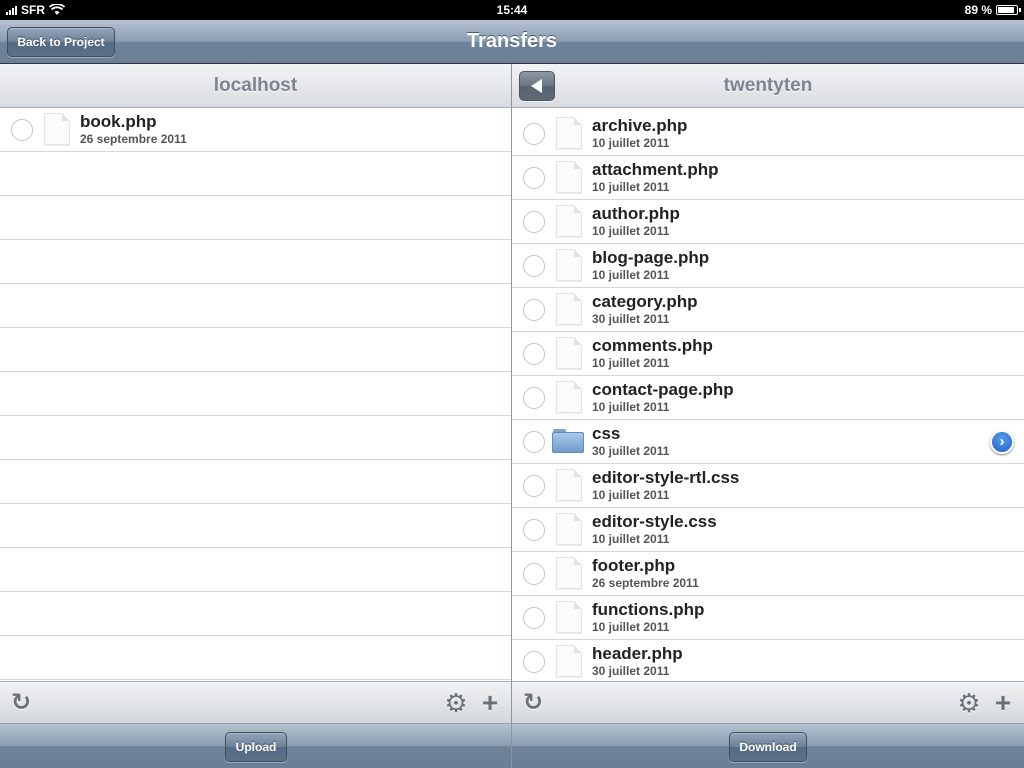 The image size is (1024, 768). Describe the element at coordinates (651, 257) in the screenshot. I see `file-name: blog-page.php` at that location.